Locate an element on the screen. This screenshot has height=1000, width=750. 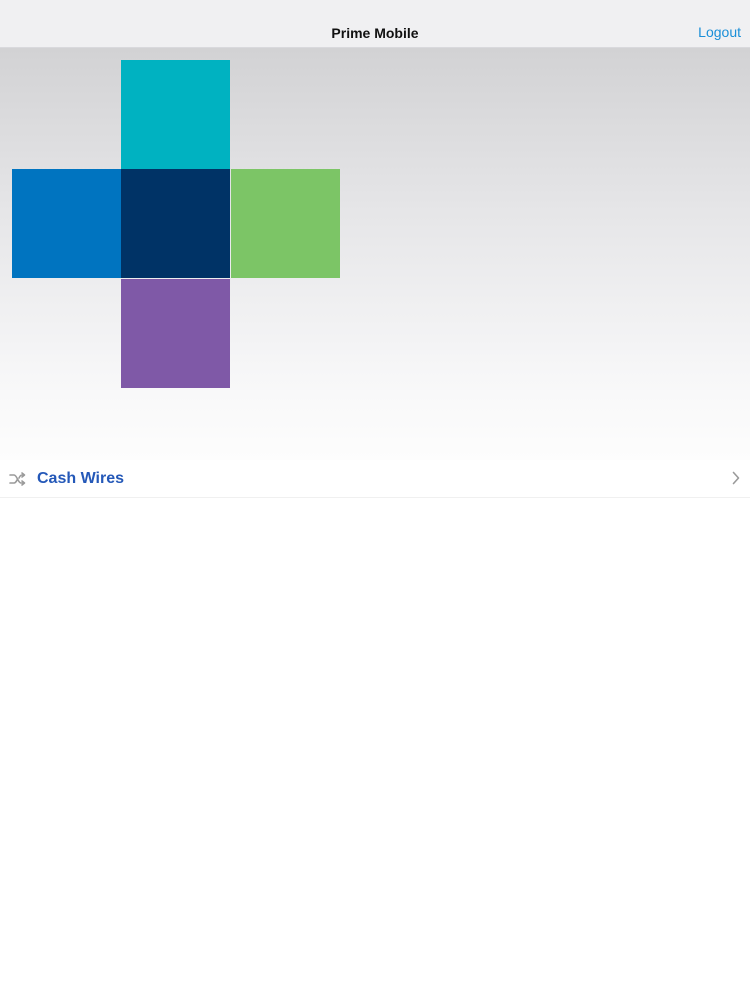
chevron-right-icon is located at coordinates (736, 478).